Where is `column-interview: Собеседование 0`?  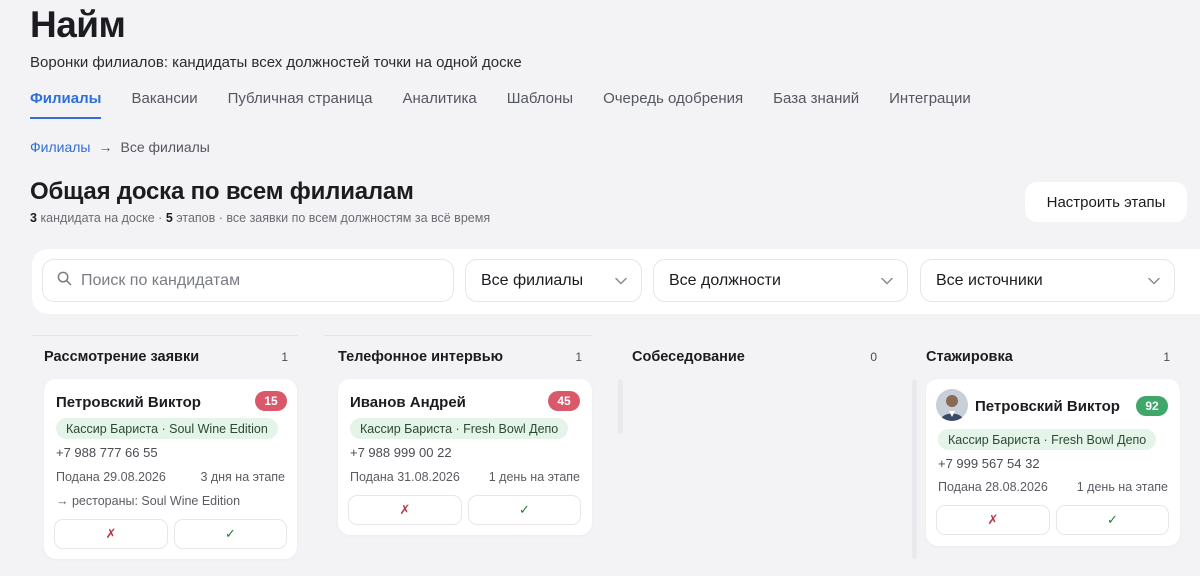
column-interview: Собеседование 0 is located at coordinates (752, 455).